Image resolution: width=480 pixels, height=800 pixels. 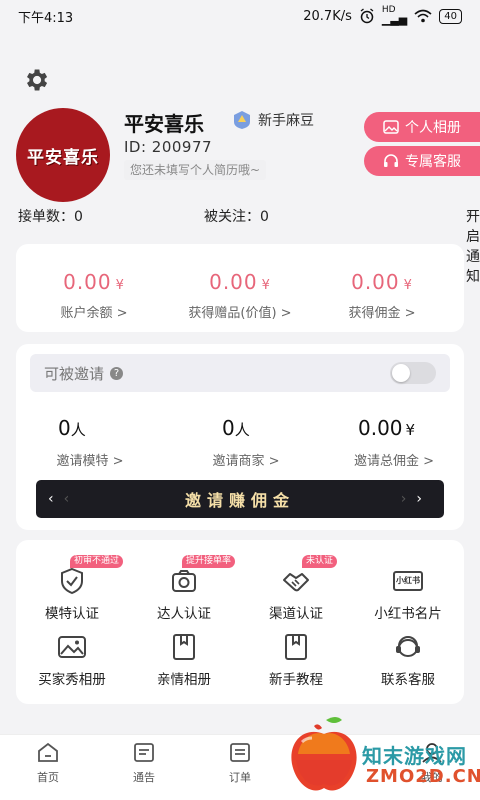 I want to click on personal-album-label: 个人相册, so click(x=433, y=128).